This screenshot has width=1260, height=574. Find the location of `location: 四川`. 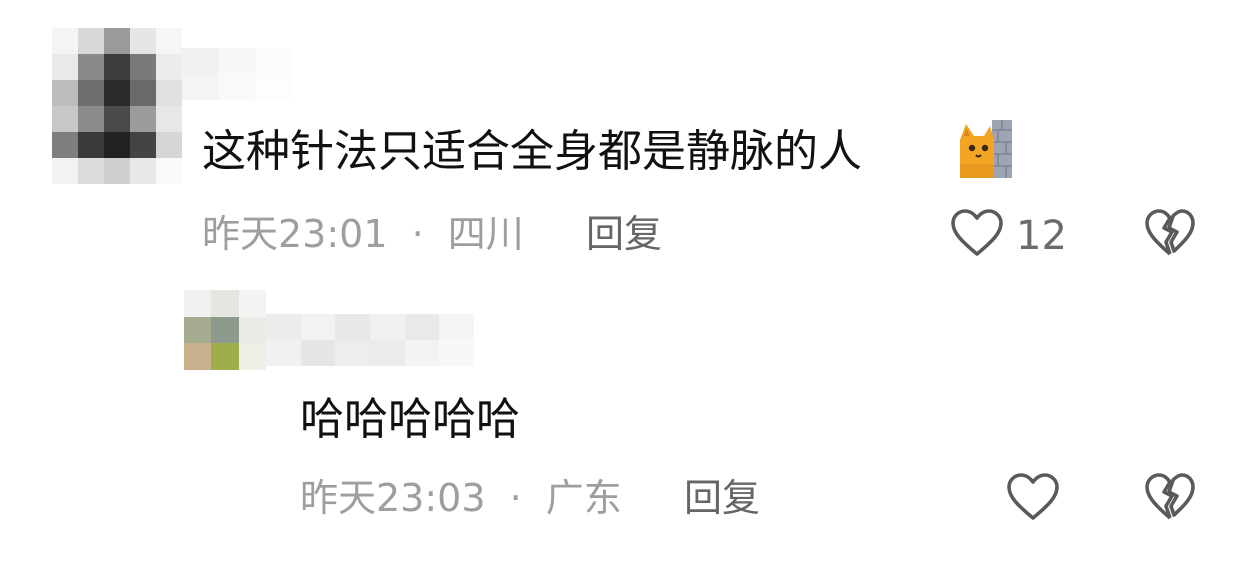

location: 四川 is located at coordinates (485, 234).